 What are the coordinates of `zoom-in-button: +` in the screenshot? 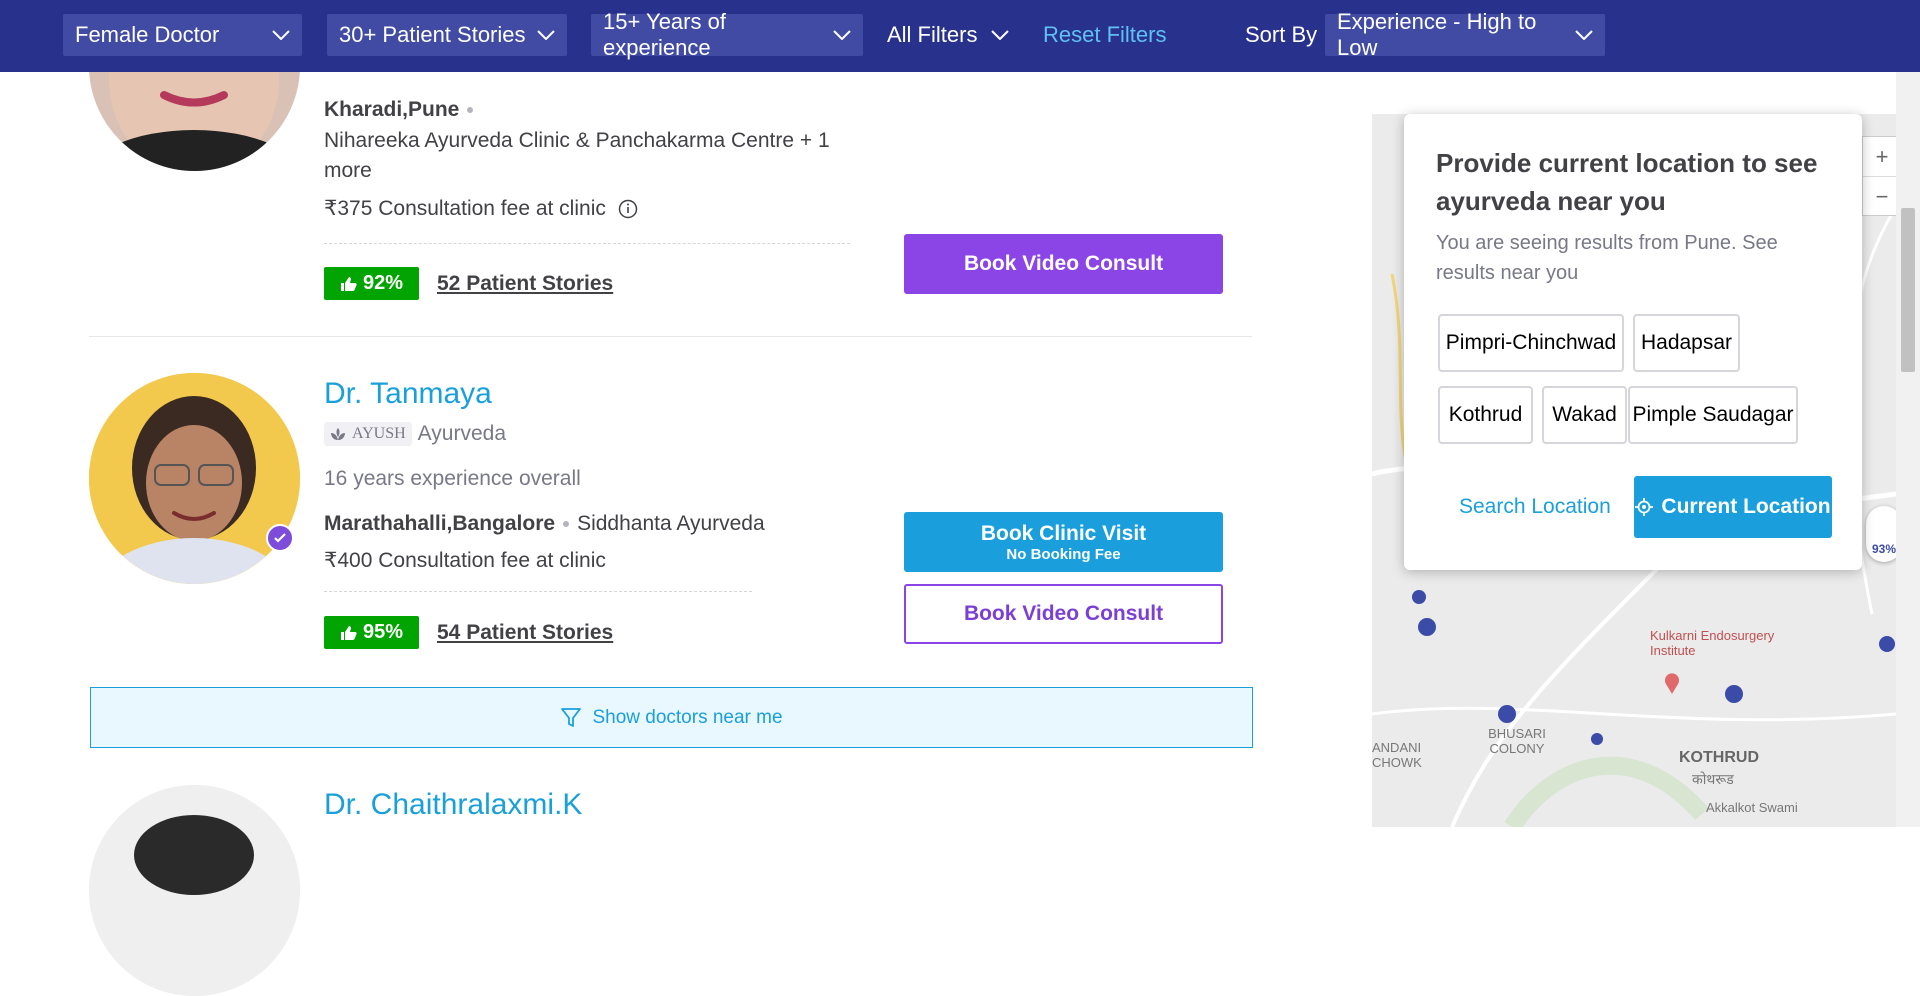 It's located at (1879, 157).